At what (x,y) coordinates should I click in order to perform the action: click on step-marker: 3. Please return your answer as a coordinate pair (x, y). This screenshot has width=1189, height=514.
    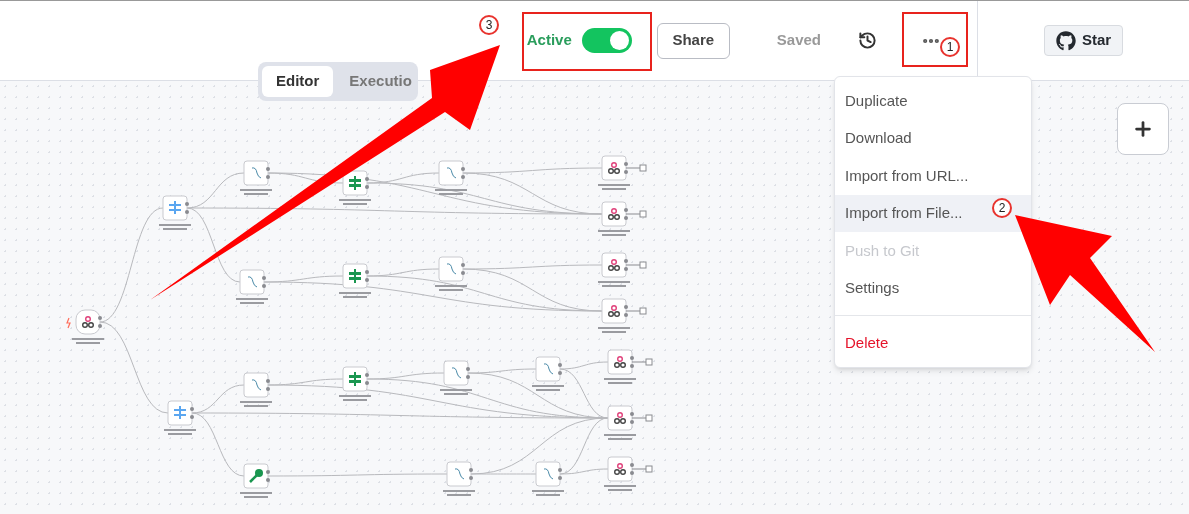
    Looking at the image, I should click on (489, 25).